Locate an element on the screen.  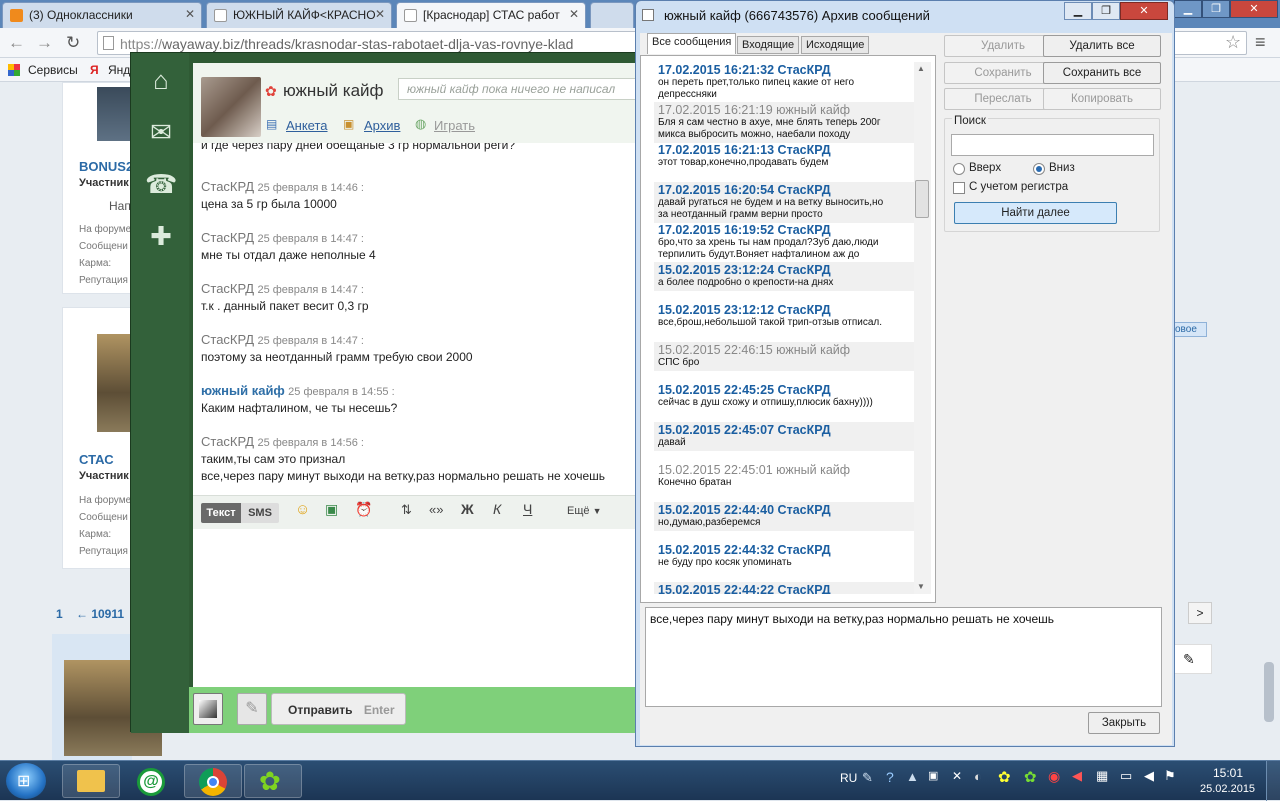
clock-time: 15:01 is located at coordinates (1228, 773).